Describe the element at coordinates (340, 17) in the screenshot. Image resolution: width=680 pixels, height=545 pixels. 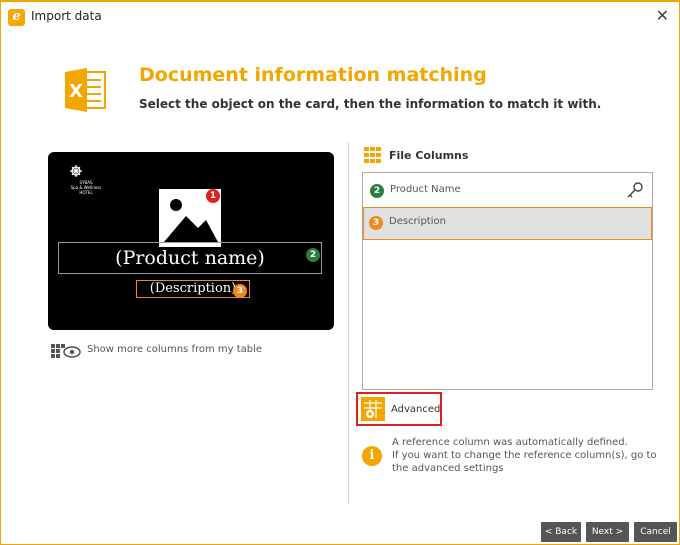
I see `title-bar: e Import data ✕` at that location.